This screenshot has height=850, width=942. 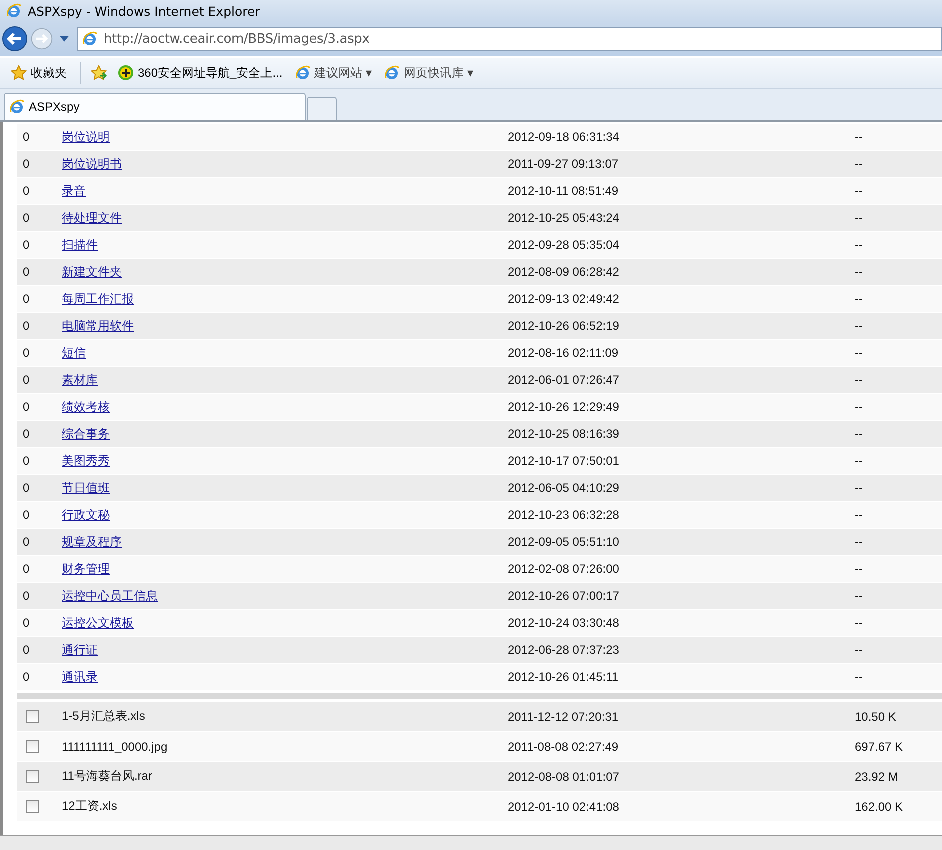 I want to click on table-cell-text: 2012-10-26 07:00:17, so click(x=564, y=596).